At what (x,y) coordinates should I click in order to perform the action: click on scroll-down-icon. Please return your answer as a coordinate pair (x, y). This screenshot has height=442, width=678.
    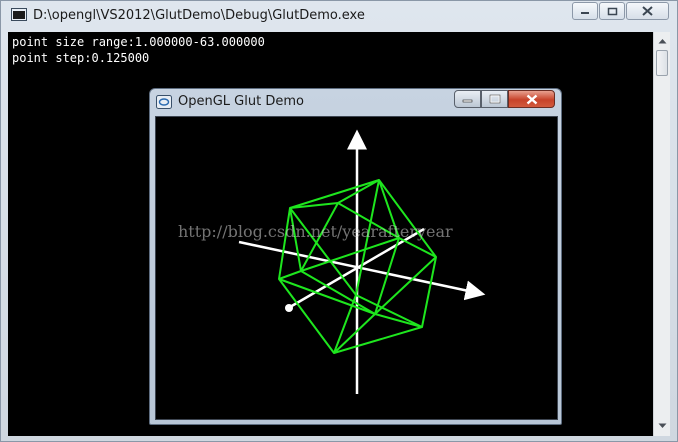
    Looking at the image, I should click on (662, 425).